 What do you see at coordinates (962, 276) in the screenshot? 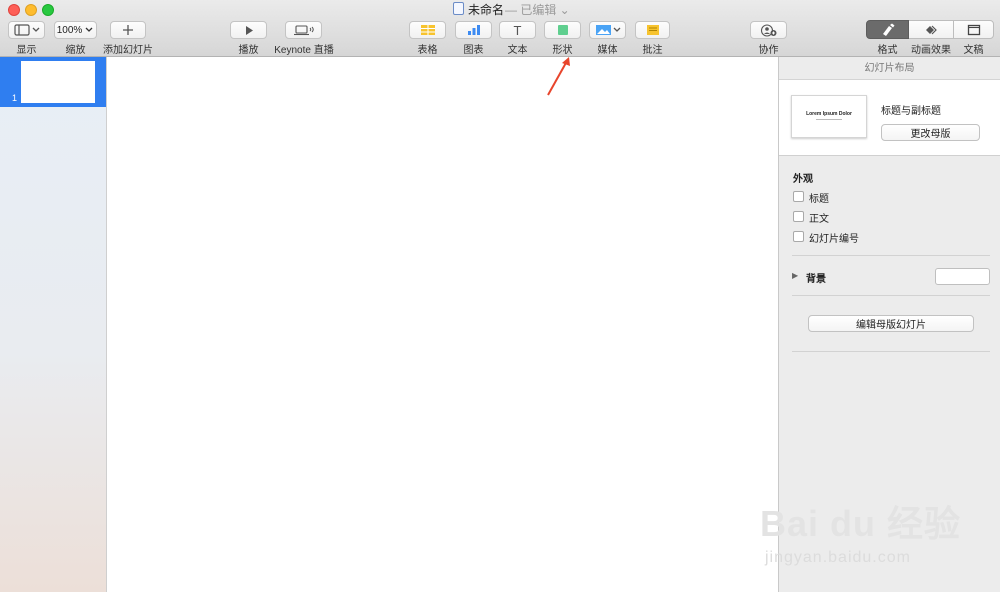
I see `background-color-well` at bounding box center [962, 276].